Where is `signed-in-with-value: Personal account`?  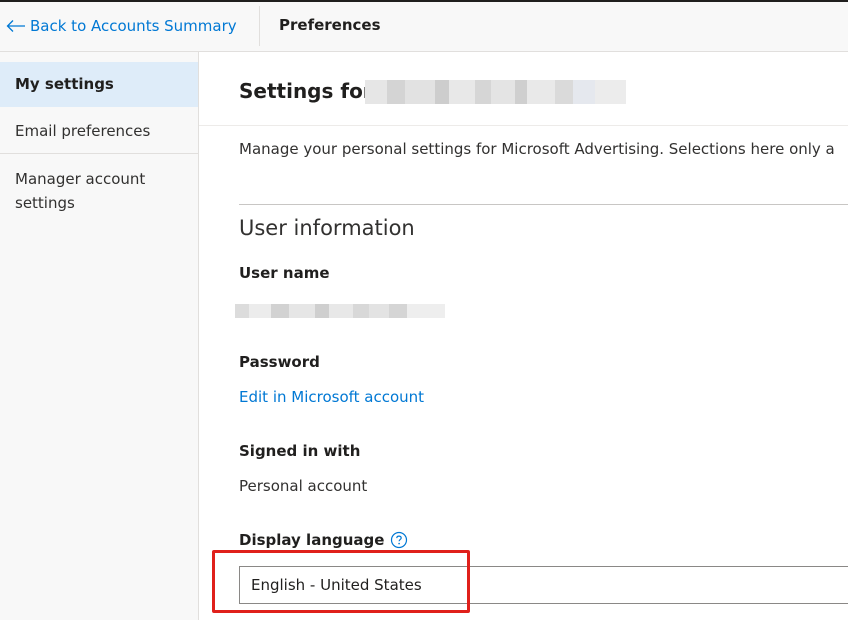
signed-in-with-value: Personal account is located at coordinates (303, 486).